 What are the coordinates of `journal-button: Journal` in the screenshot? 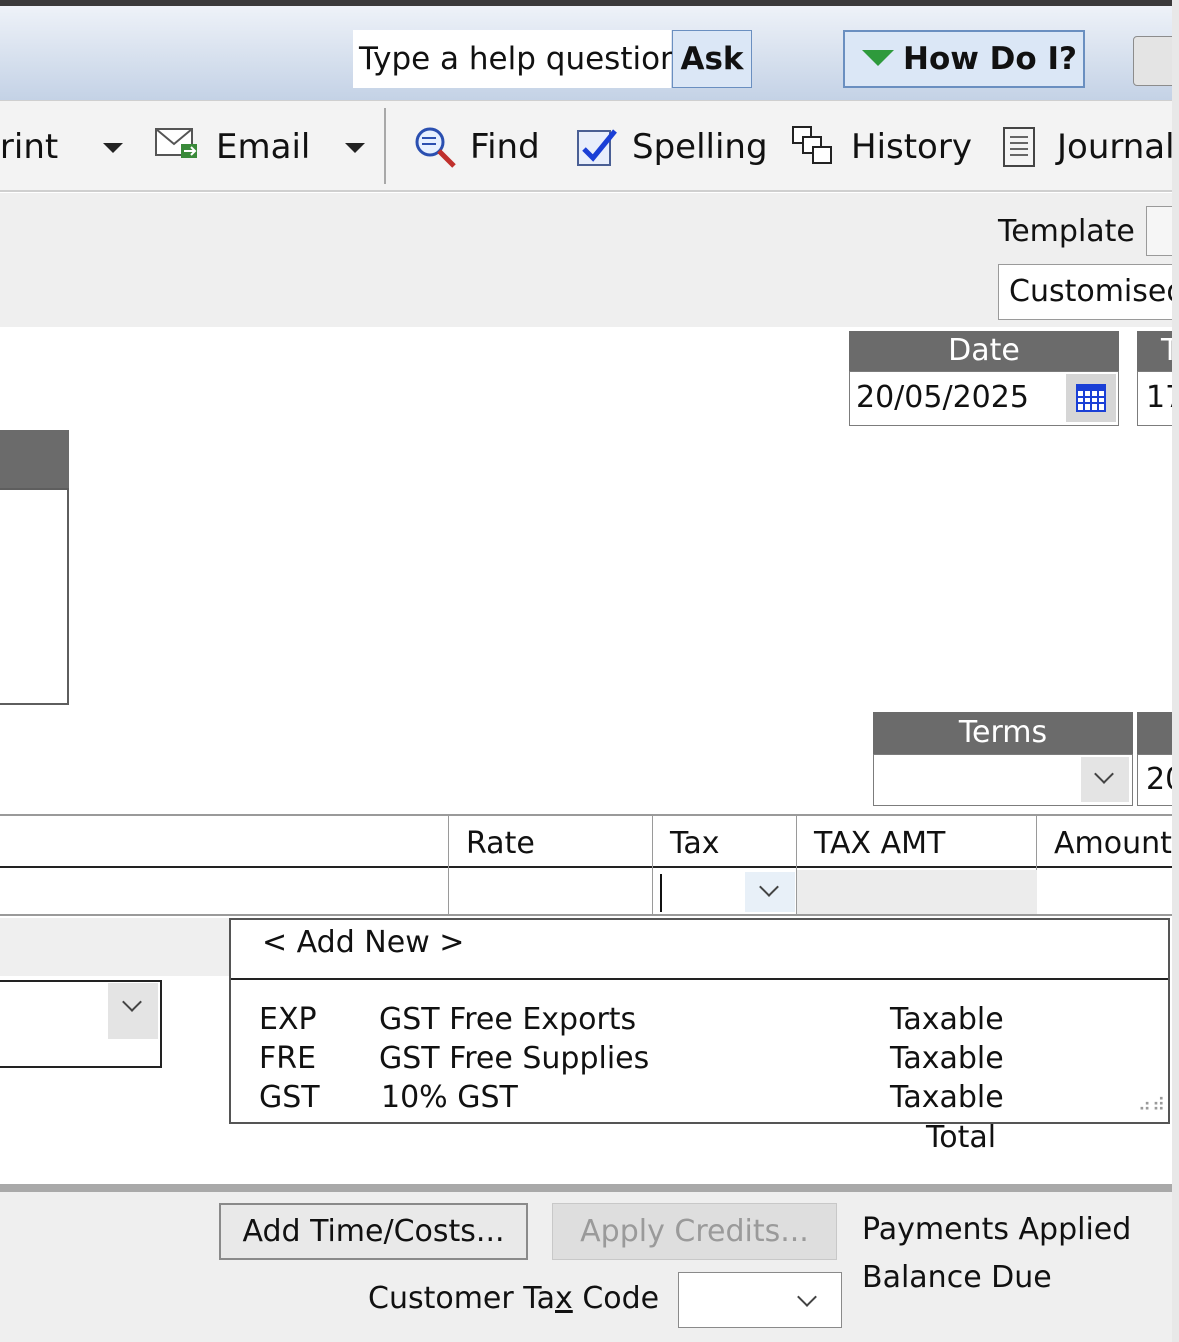 It's located at (1116, 147).